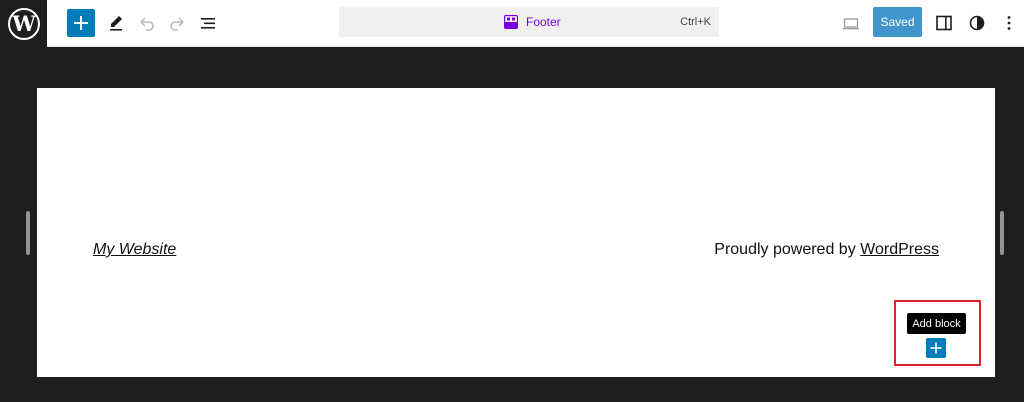 The image size is (1024, 402). I want to click on list-view-icon, so click(208, 23).